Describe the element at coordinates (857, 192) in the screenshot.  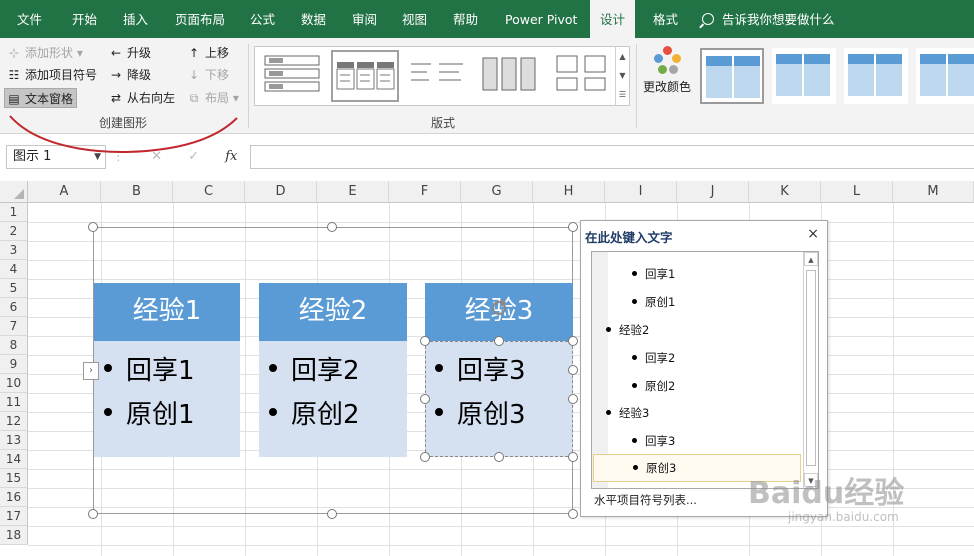
I see `column-header: L` at that location.